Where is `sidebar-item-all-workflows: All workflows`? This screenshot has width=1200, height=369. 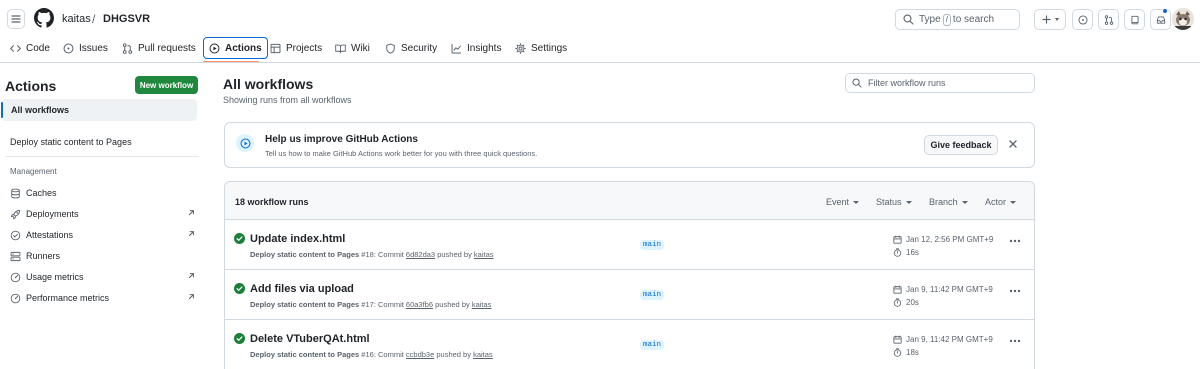
sidebar-item-all-workflows: All workflows is located at coordinates (99, 110).